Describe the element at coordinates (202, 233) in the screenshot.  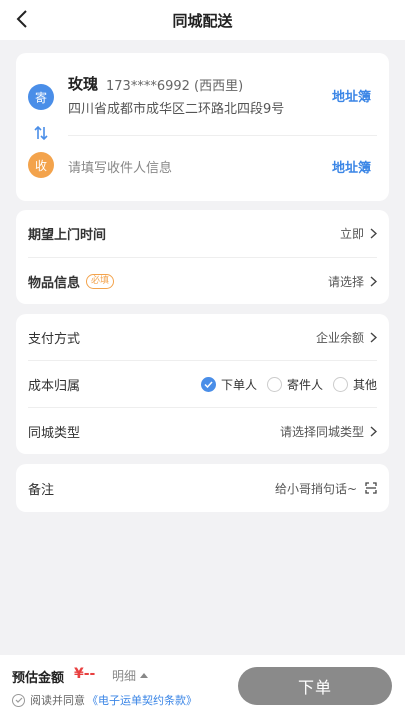
I see `pickup-time-row: 期望上门时间 立即` at that location.